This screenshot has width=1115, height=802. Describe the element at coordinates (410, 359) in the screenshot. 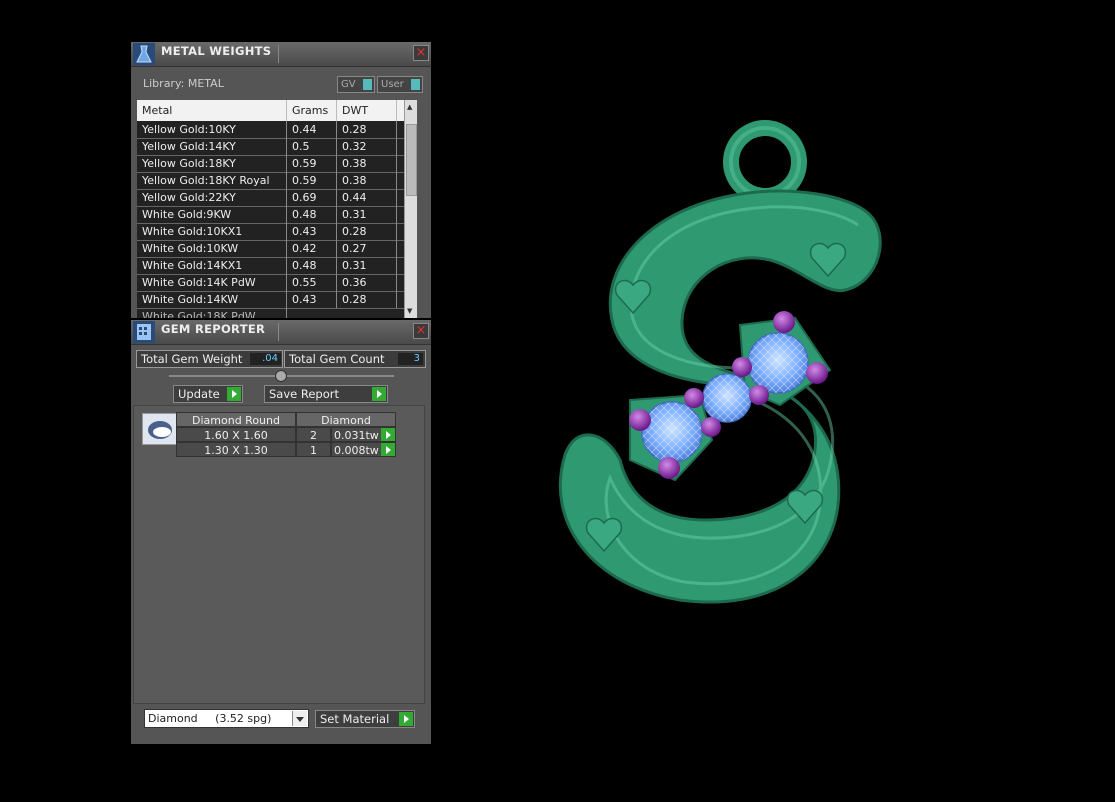

I see `total-gem-count-value: 3` at that location.